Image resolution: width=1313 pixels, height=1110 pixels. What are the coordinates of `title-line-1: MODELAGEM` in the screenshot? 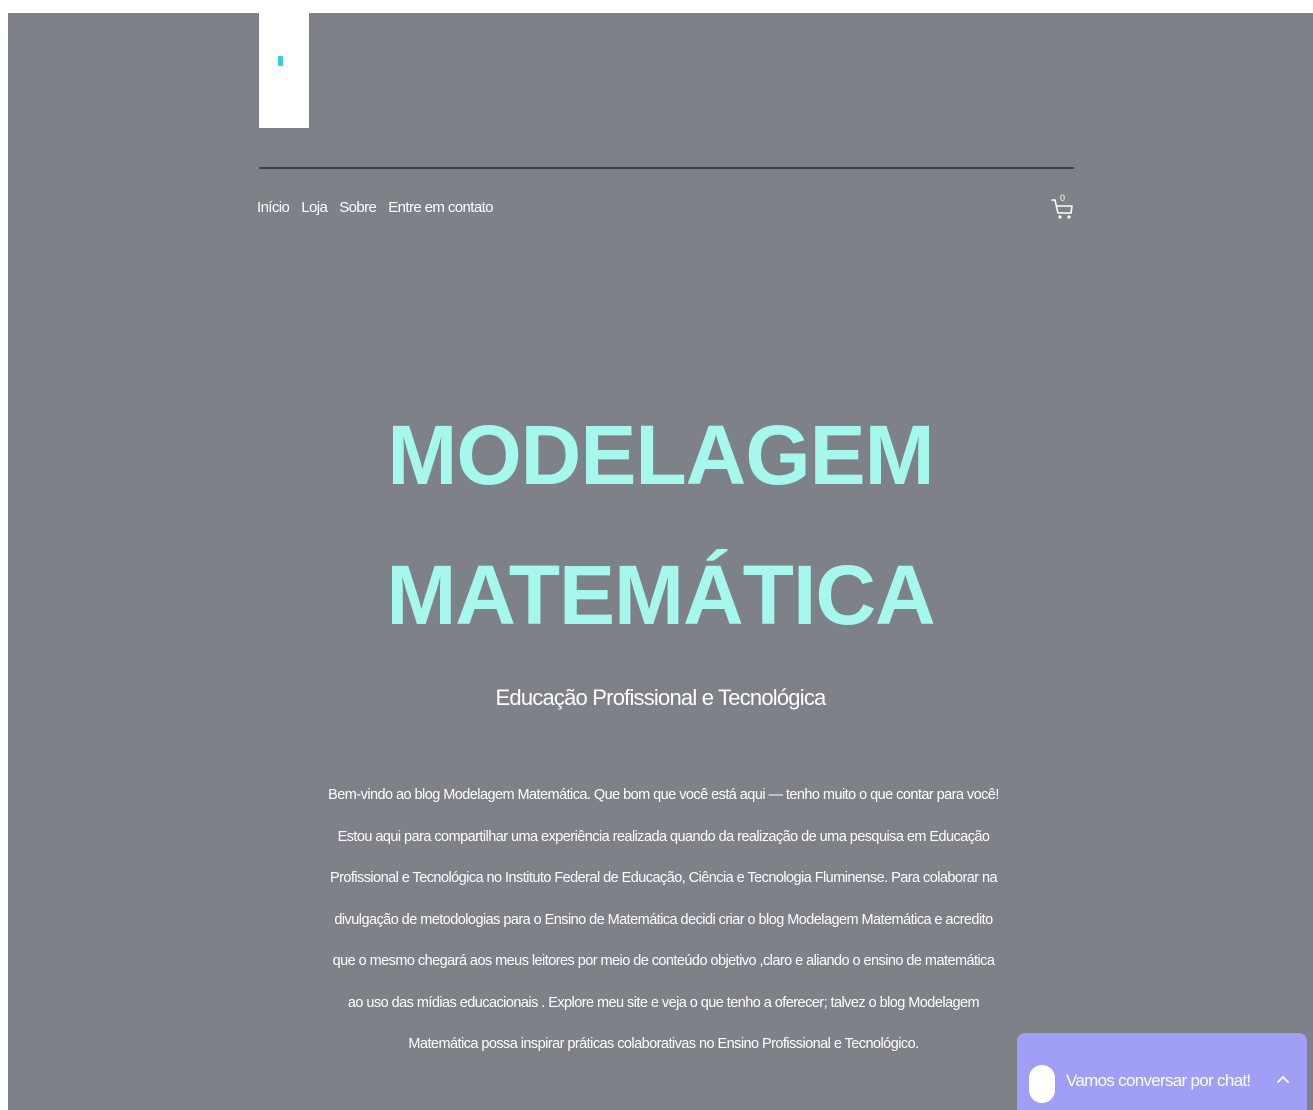 It's located at (660, 455).